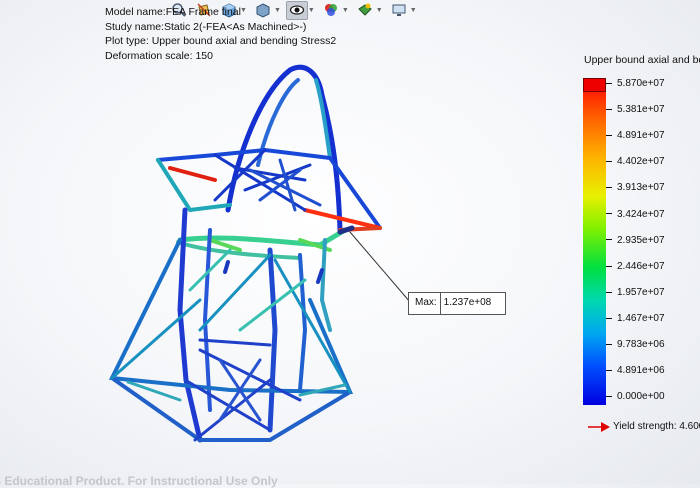 Image resolution: width=700 pixels, height=488 pixels. What do you see at coordinates (642, 60) in the screenshot?
I see `legend-title: Upper bound axial and bend` at bounding box center [642, 60].